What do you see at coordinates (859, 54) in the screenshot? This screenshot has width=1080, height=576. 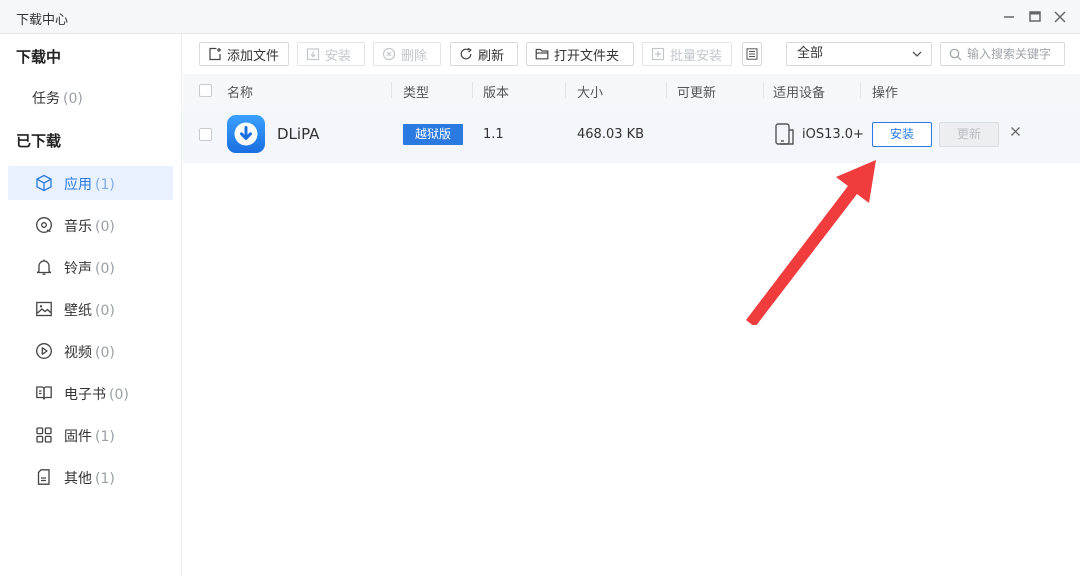 I see `filter-select: 全部` at bounding box center [859, 54].